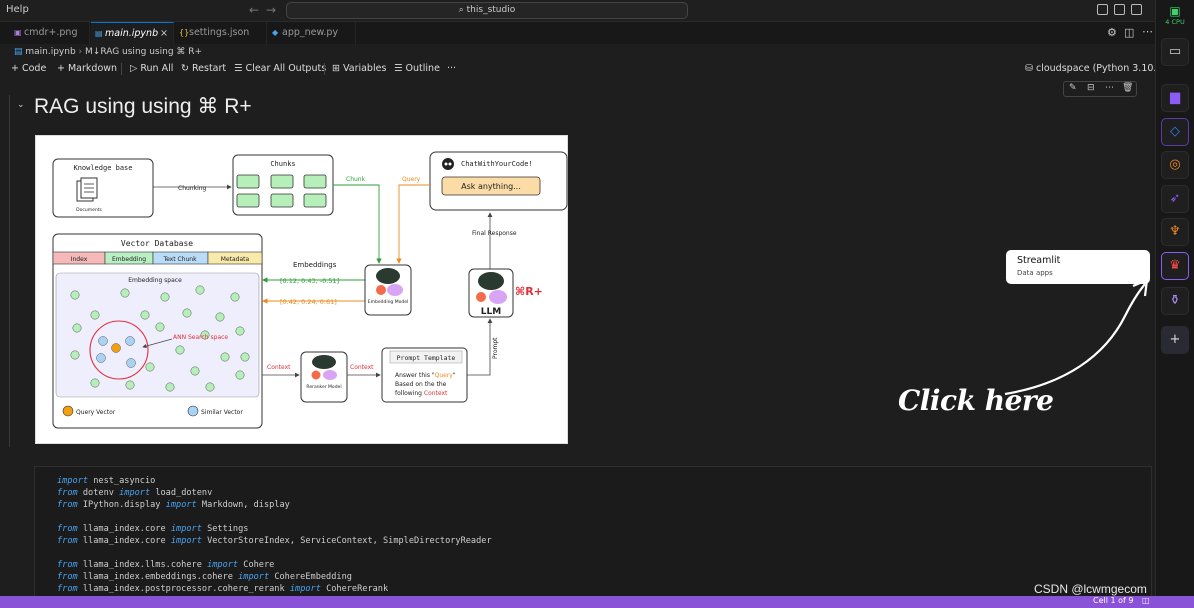  I want to click on final-response-label: Final Response, so click(494, 233).